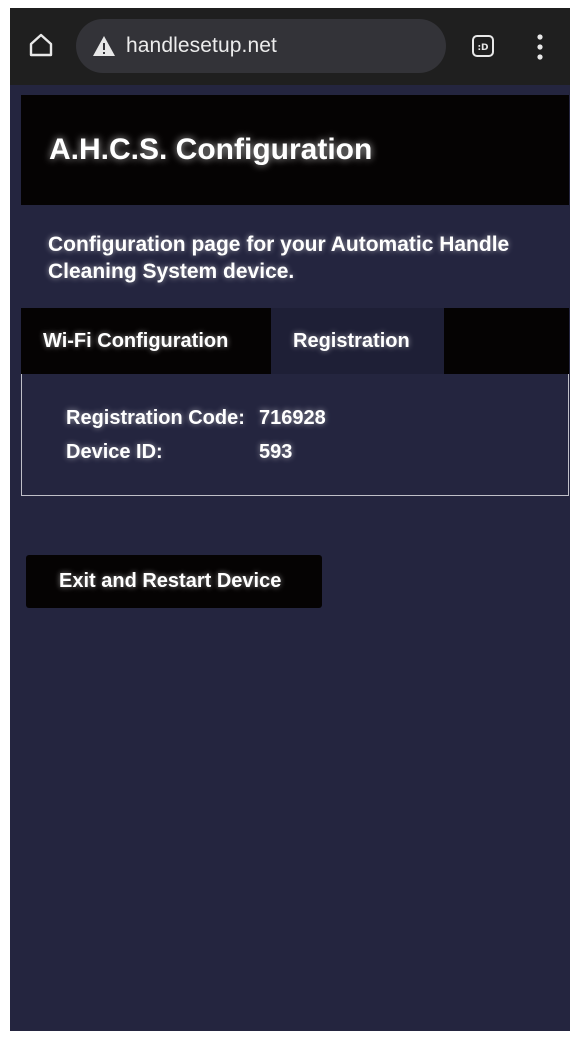 Image resolution: width=573 pixels, height=1038 pixels. I want to click on browser-toolbar: handlesetup.net :D, so click(290, 46).